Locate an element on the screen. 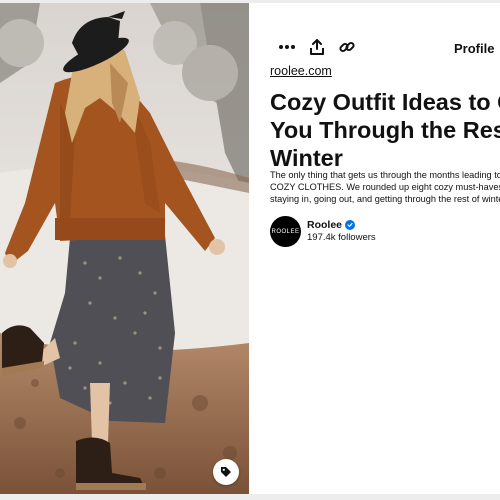 The width and height of the screenshot is (500, 500). avatar: ROOLEE is located at coordinates (285, 231).